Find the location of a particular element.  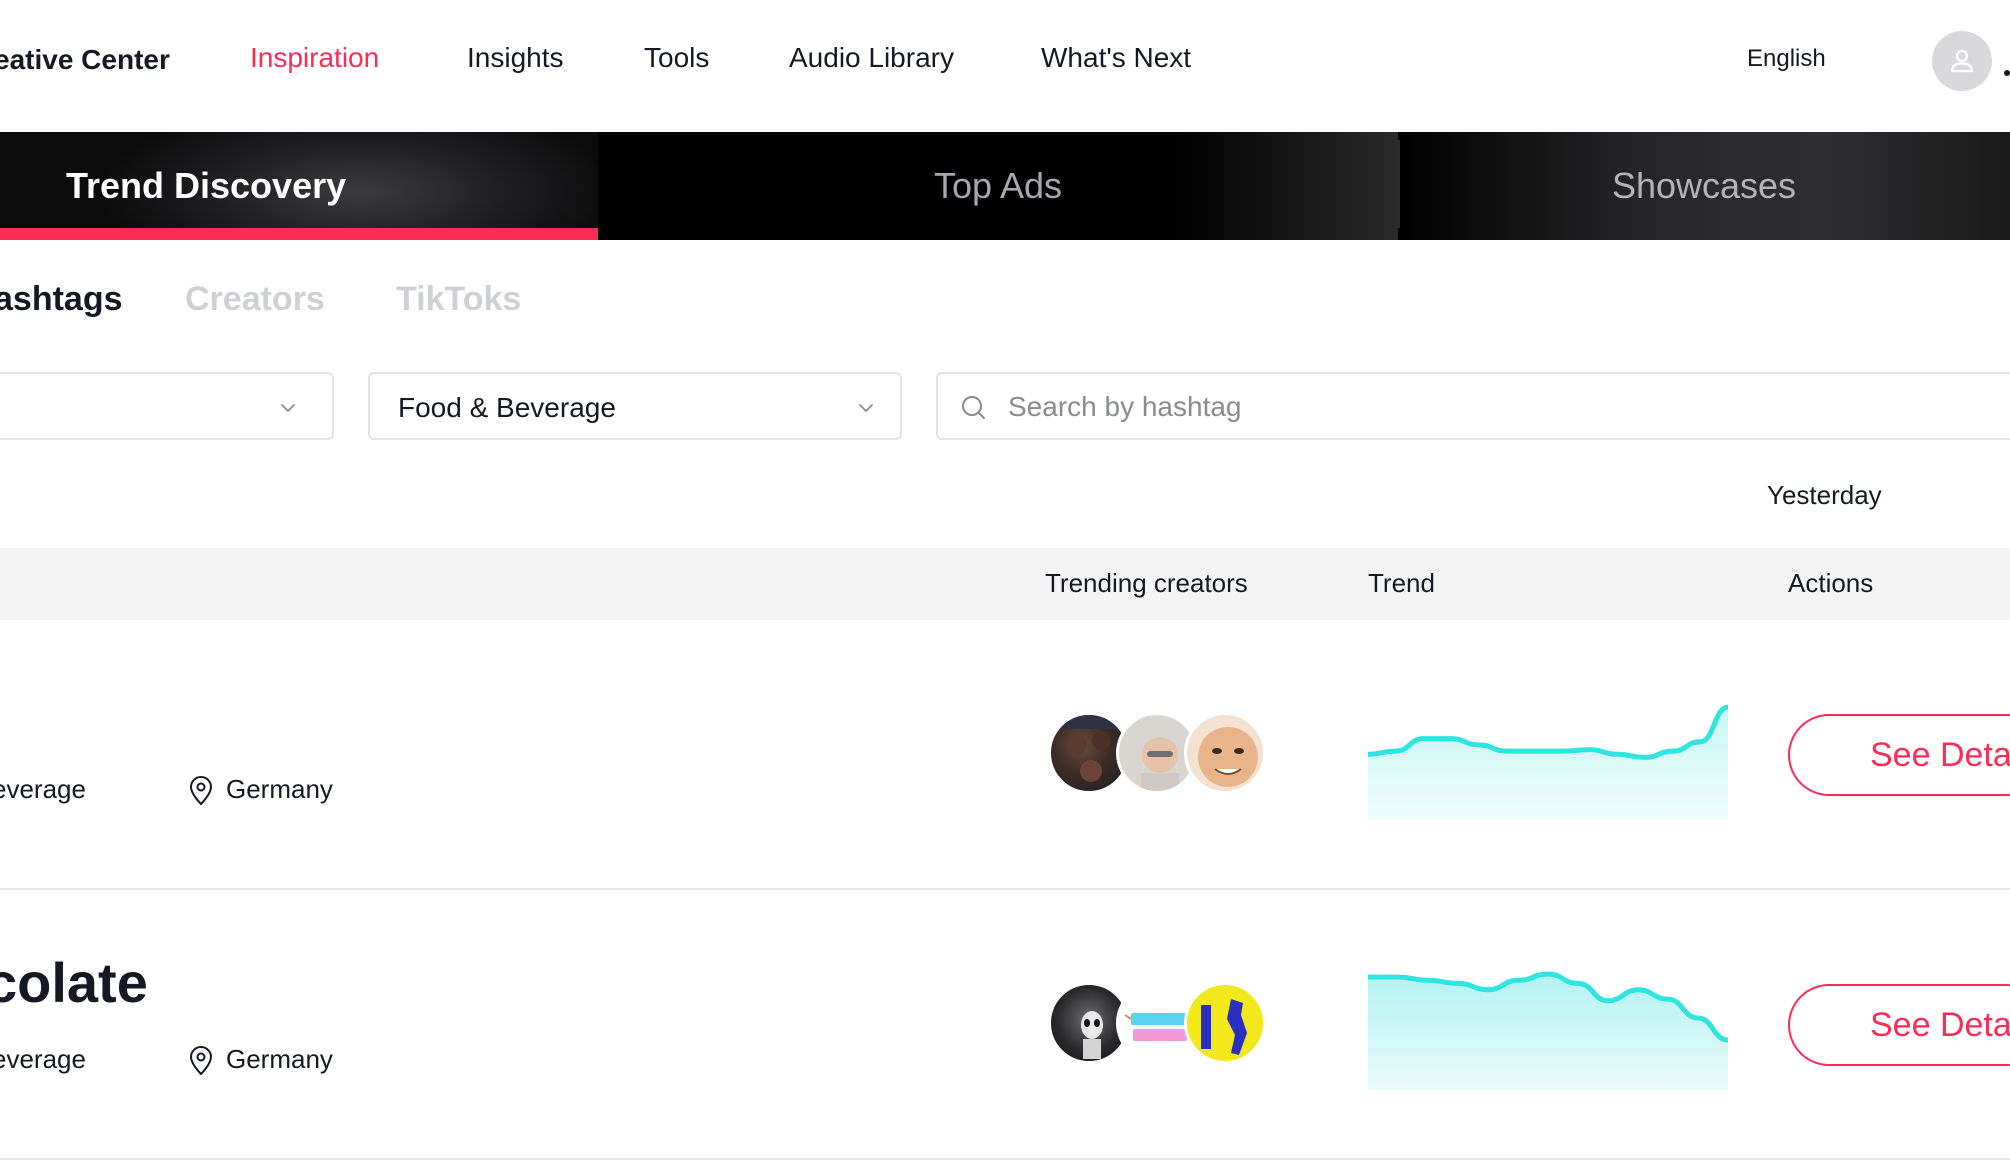

tab-top-ads: Top Ads is located at coordinates (998, 186).